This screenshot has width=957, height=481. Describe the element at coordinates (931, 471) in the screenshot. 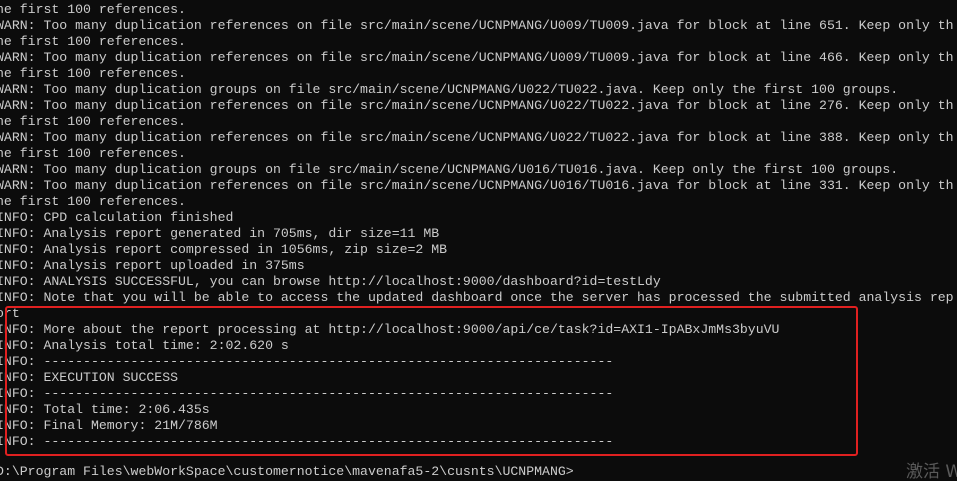

I see `activation-watermark: 激活 W` at that location.